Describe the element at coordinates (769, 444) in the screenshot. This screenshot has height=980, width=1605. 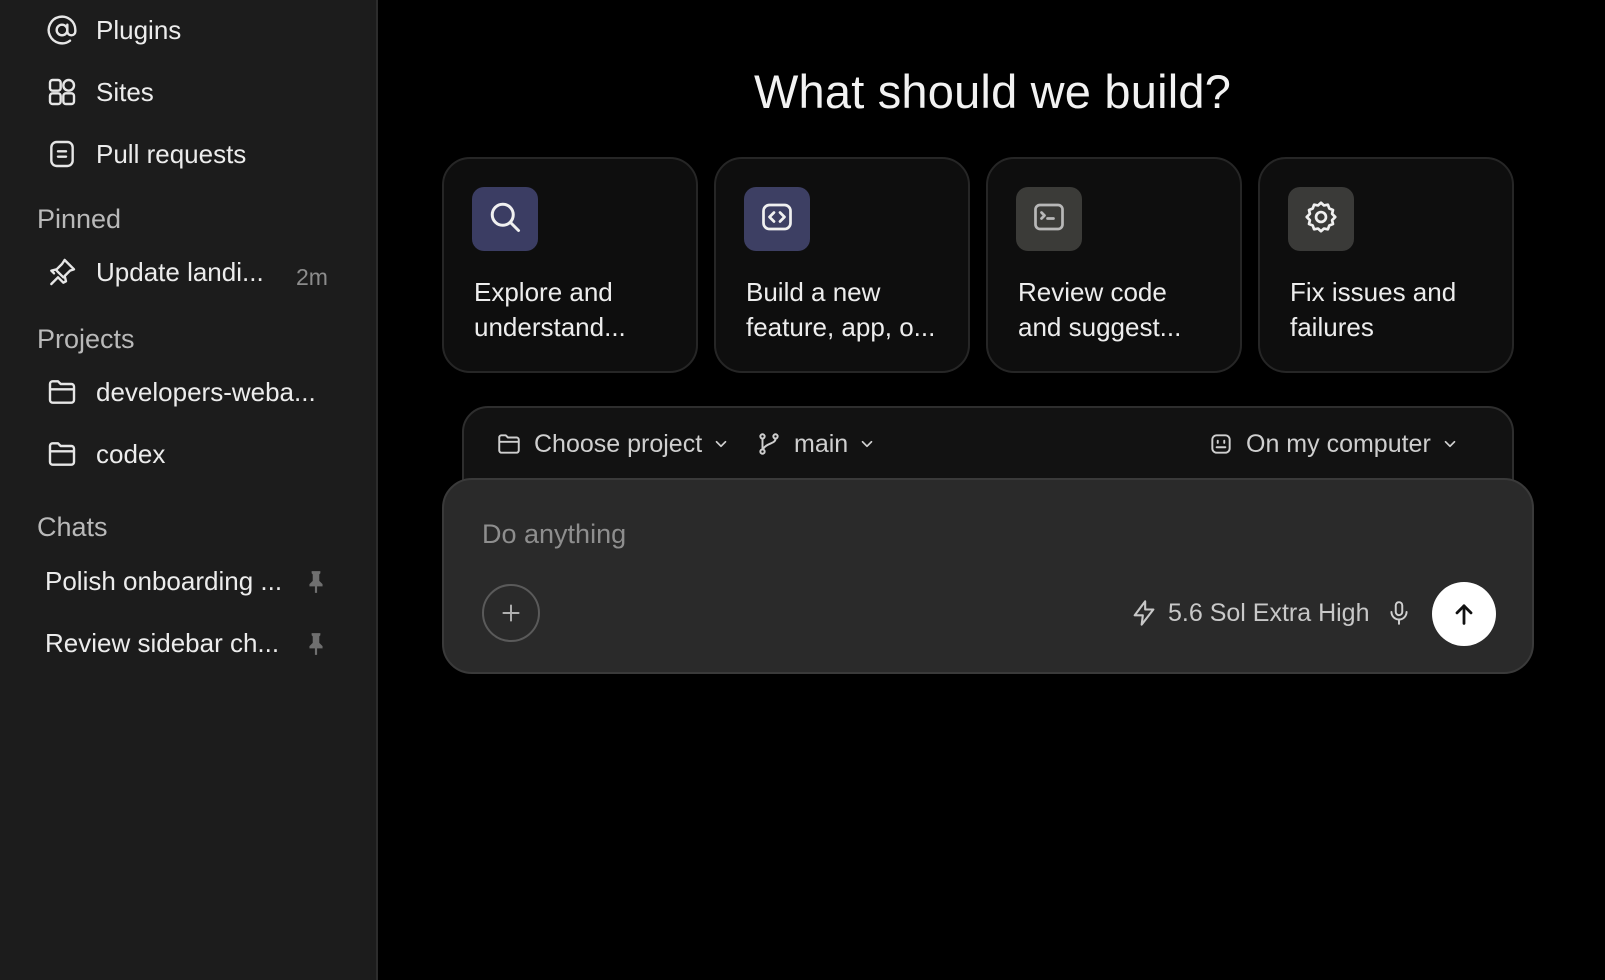
I see `git-branch-icon` at that location.